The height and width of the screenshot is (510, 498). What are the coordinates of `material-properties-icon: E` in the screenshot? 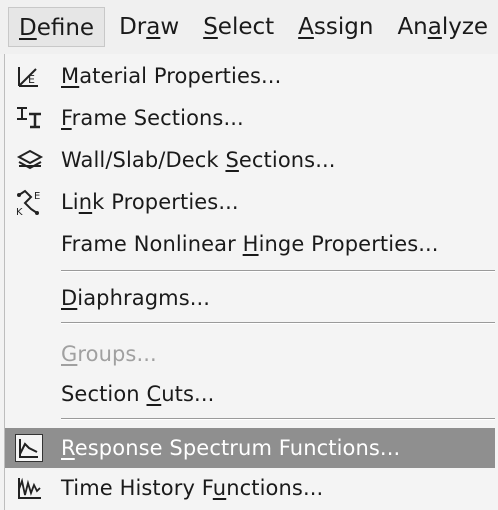 It's located at (30, 76).